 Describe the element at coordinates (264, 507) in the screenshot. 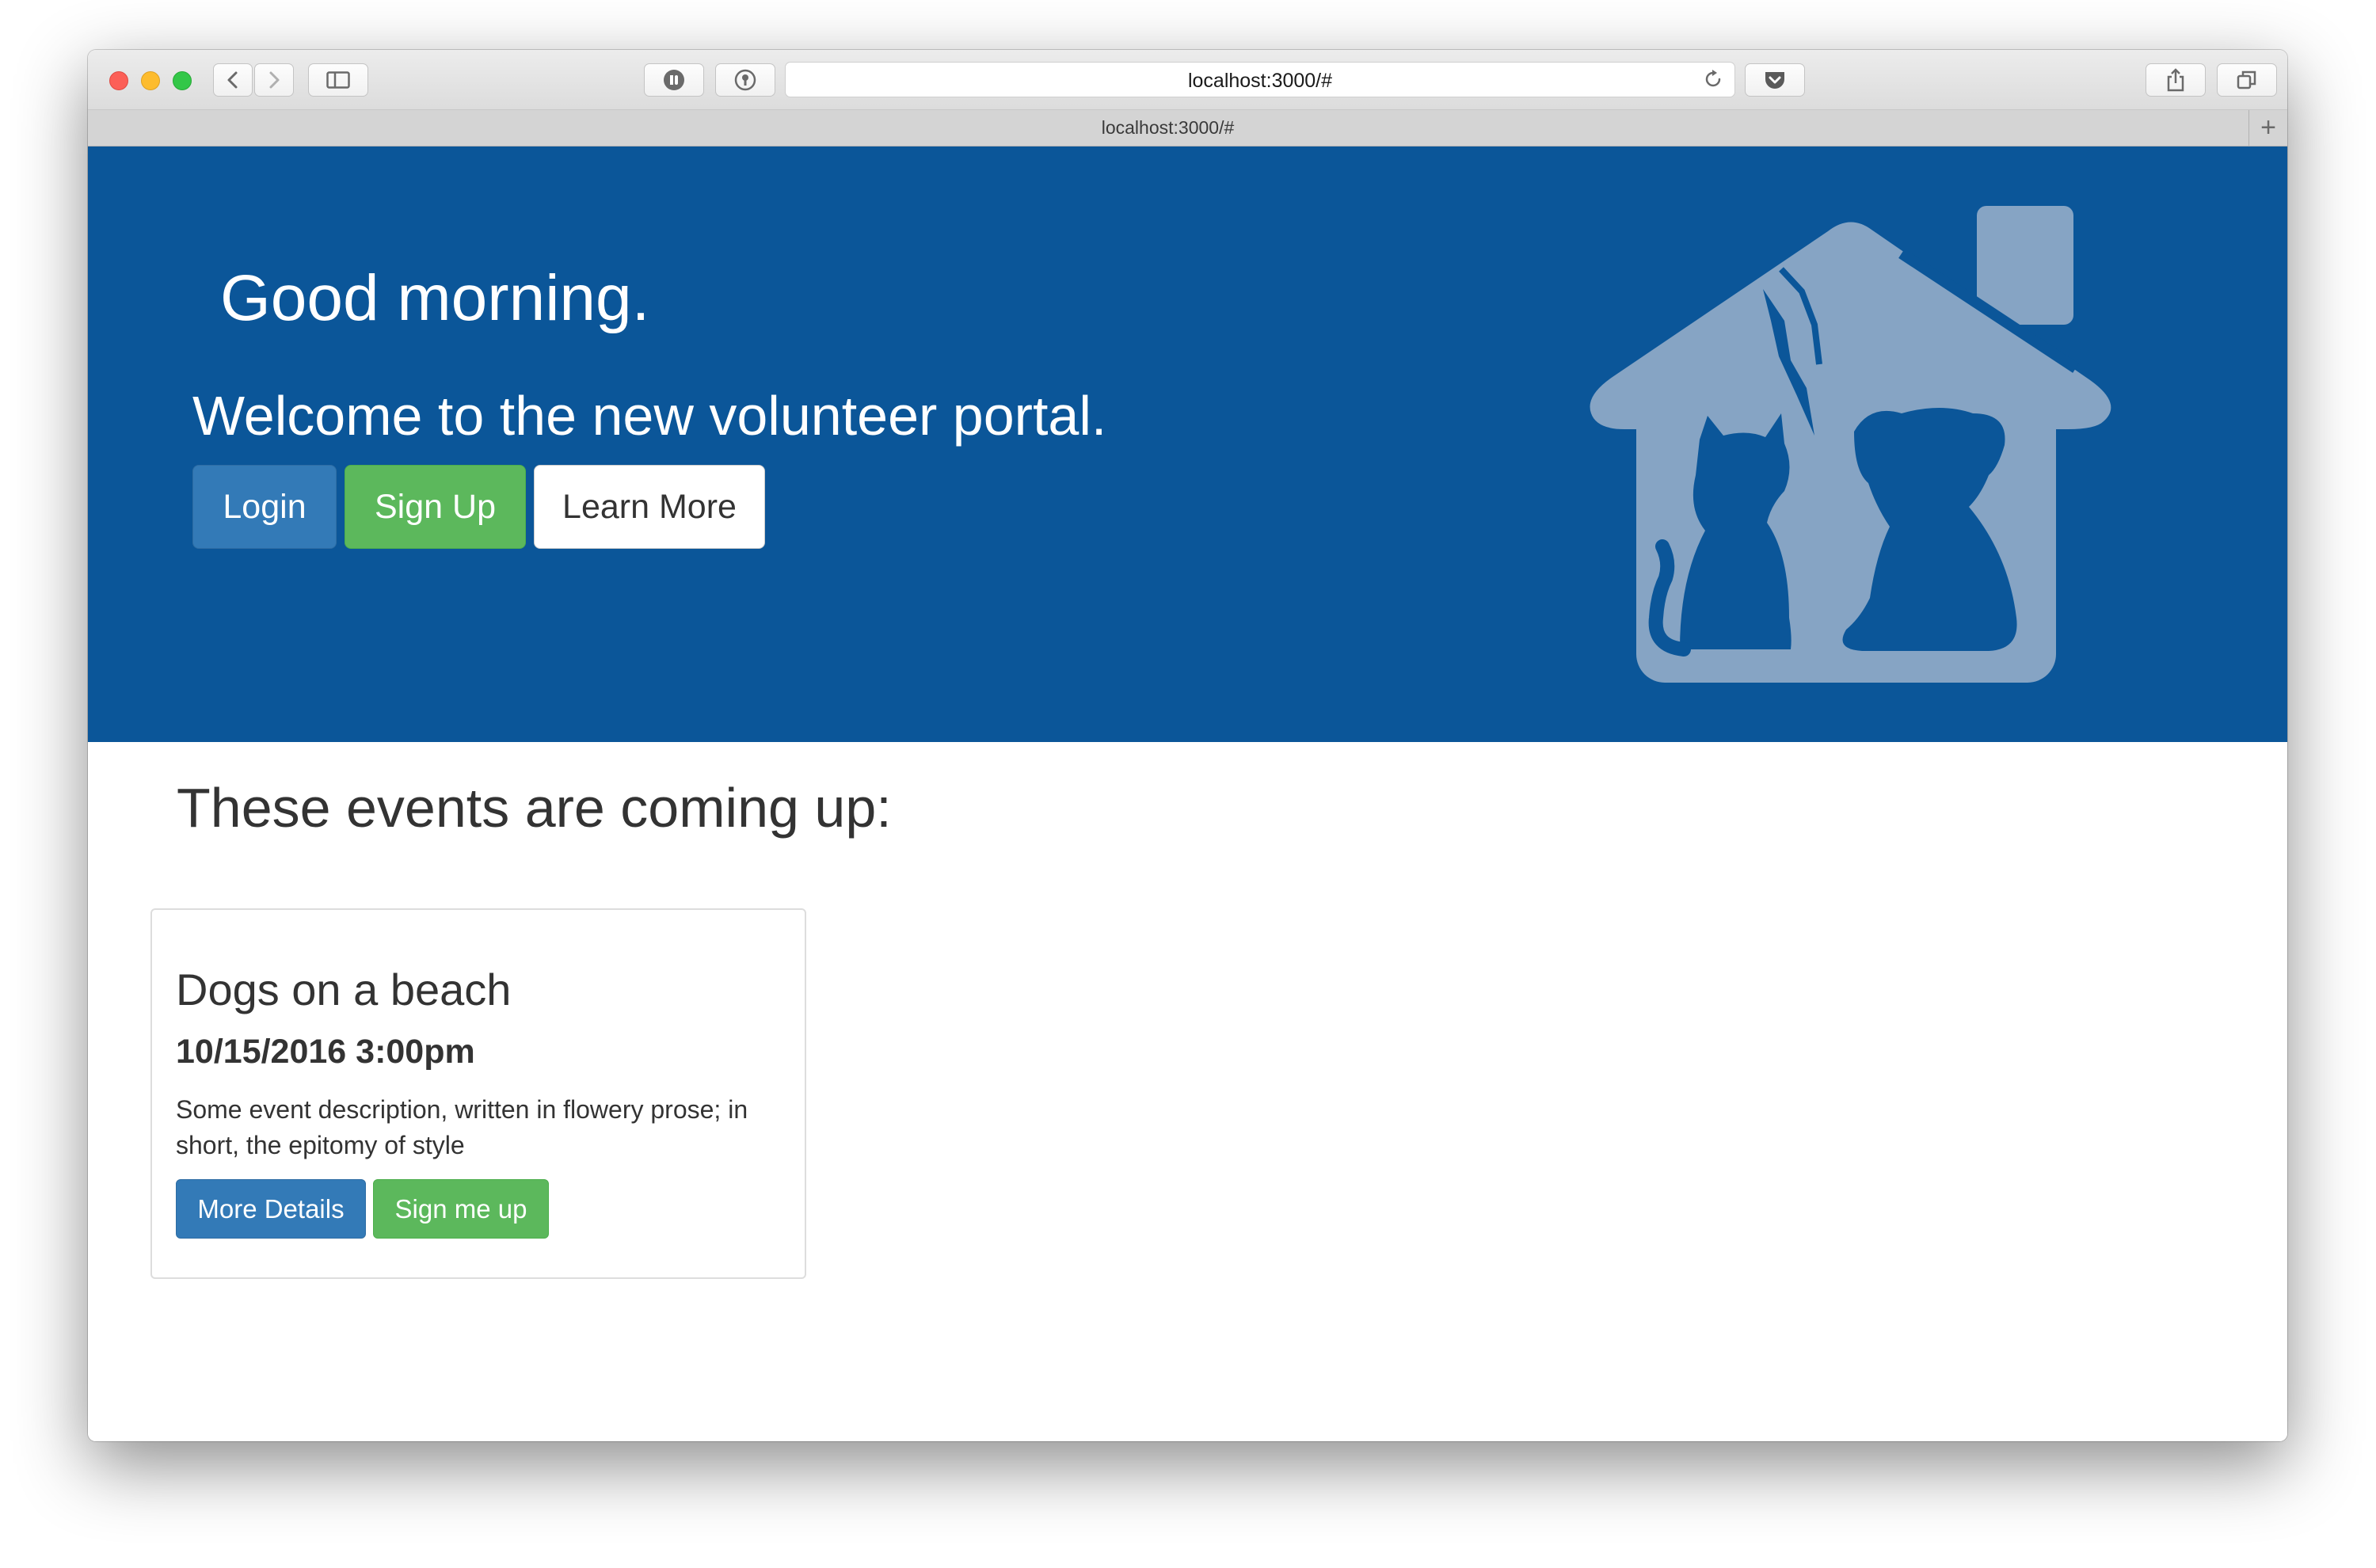

I see `login-button: Login` at that location.